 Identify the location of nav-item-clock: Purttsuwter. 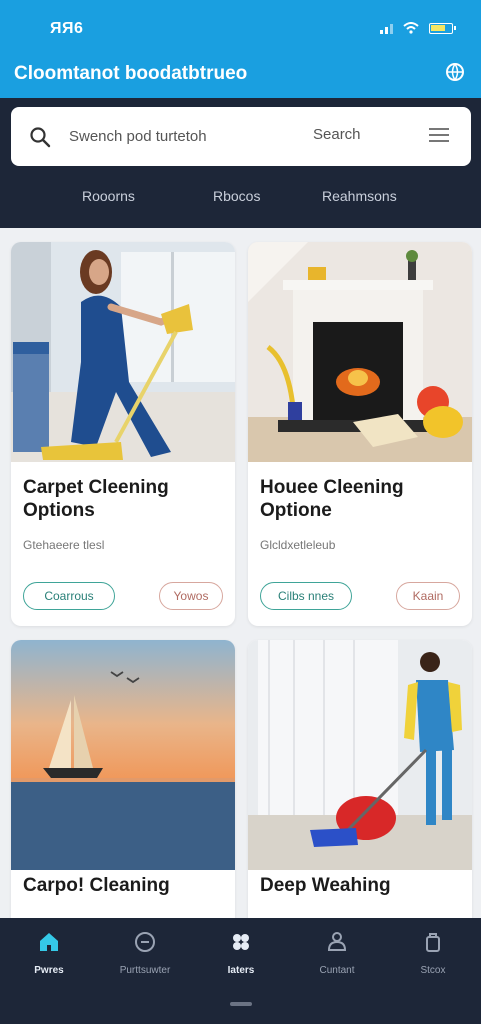
(145, 954).